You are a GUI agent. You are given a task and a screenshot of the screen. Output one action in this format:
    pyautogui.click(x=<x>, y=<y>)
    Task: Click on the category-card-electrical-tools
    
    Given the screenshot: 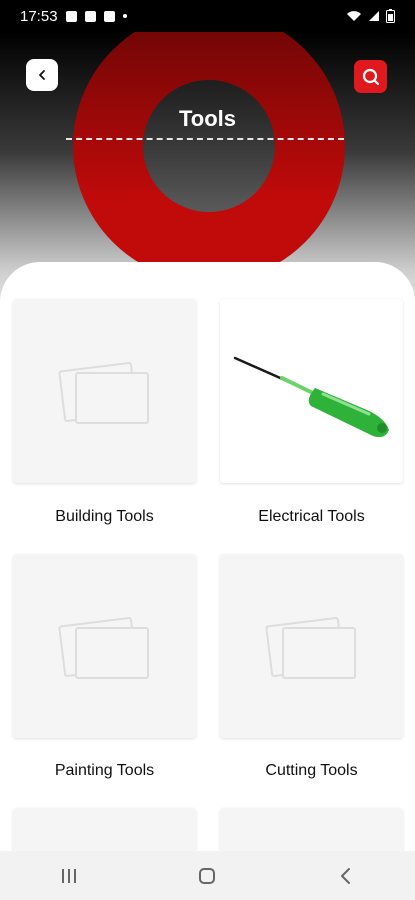 What is the action you would take?
    pyautogui.click(x=311, y=391)
    